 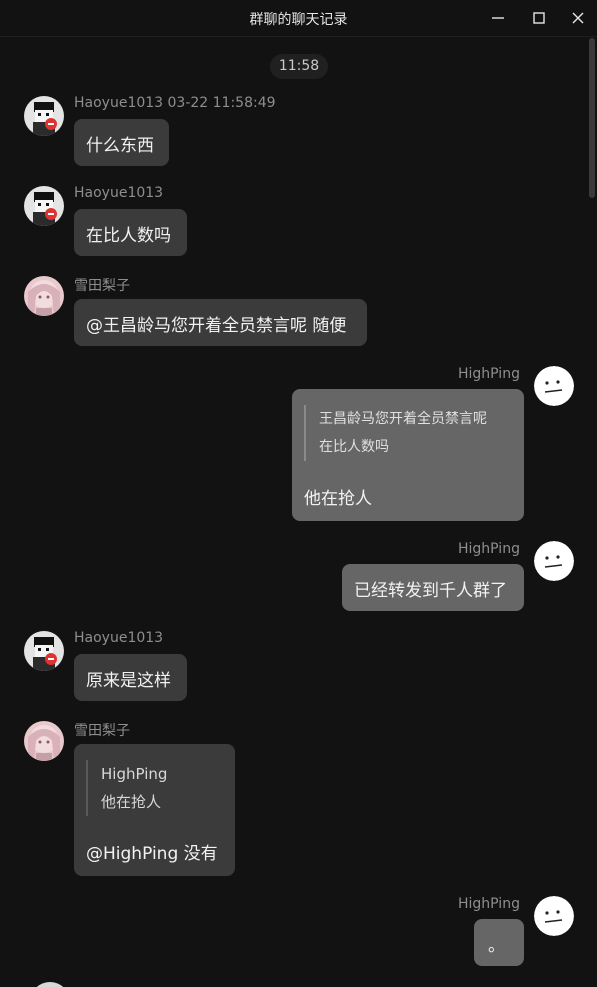 I want to click on message-header: Haoyue1013 03-22 11:58:49, so click(x=175, y=103).